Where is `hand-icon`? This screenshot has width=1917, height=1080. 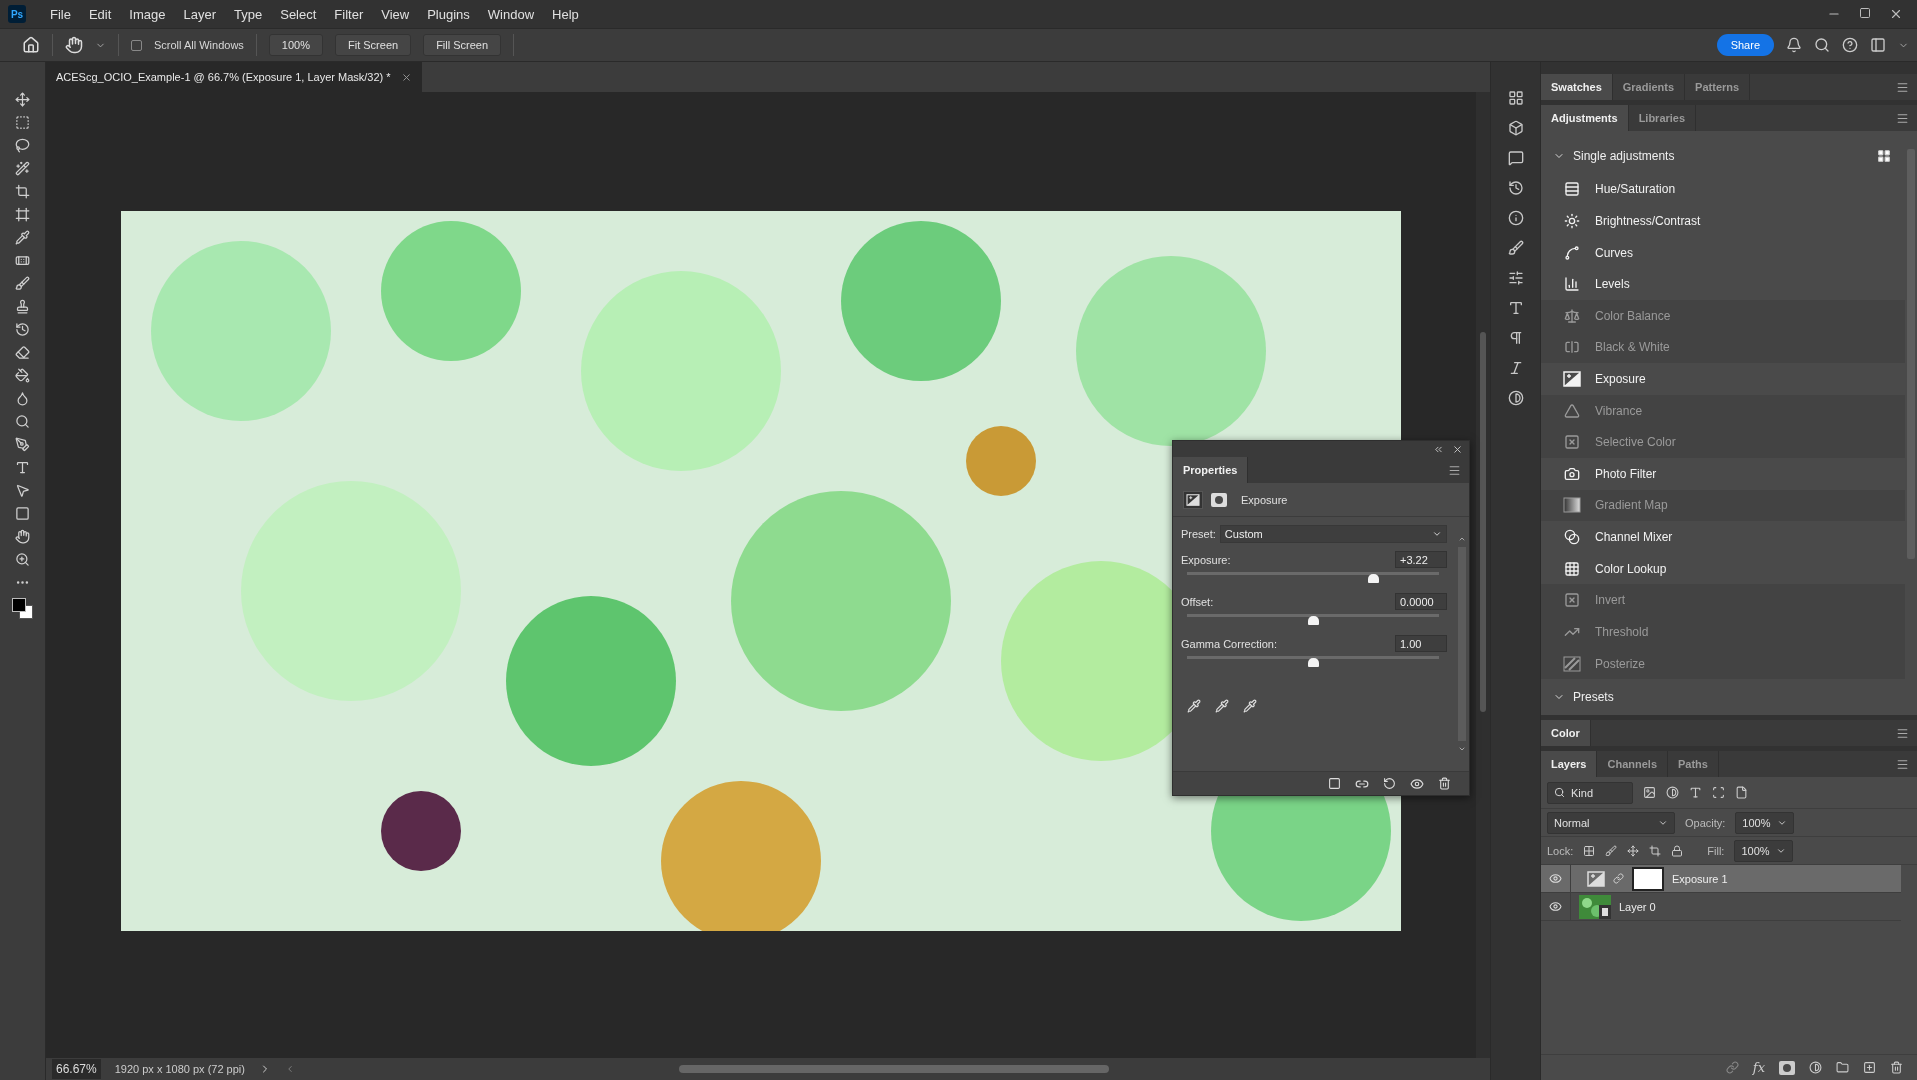 hand-icon is located at coordinates (22, 536).